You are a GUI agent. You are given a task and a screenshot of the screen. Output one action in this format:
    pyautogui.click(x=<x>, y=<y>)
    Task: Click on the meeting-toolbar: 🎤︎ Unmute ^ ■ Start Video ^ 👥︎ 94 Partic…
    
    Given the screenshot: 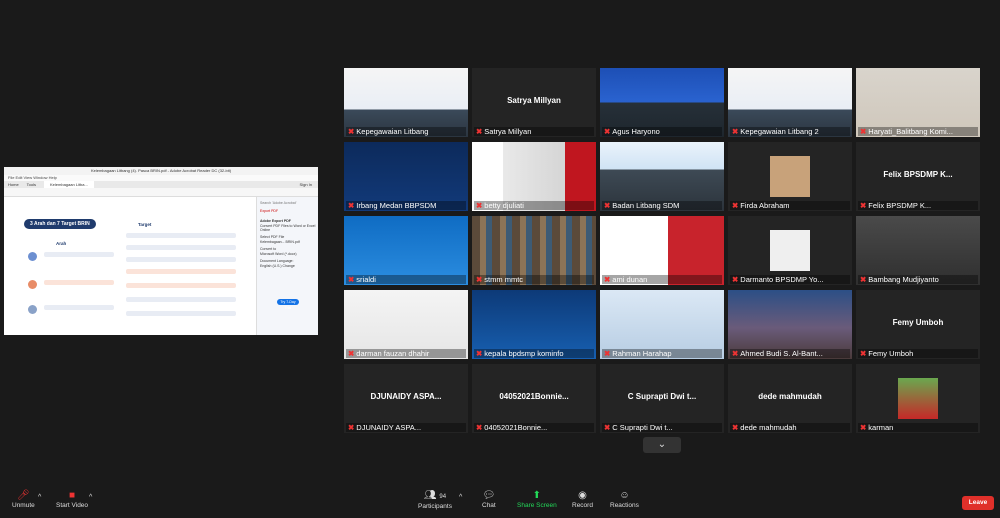 What is the action you would take?
    pyautogui.click(x=500, y=503)
    